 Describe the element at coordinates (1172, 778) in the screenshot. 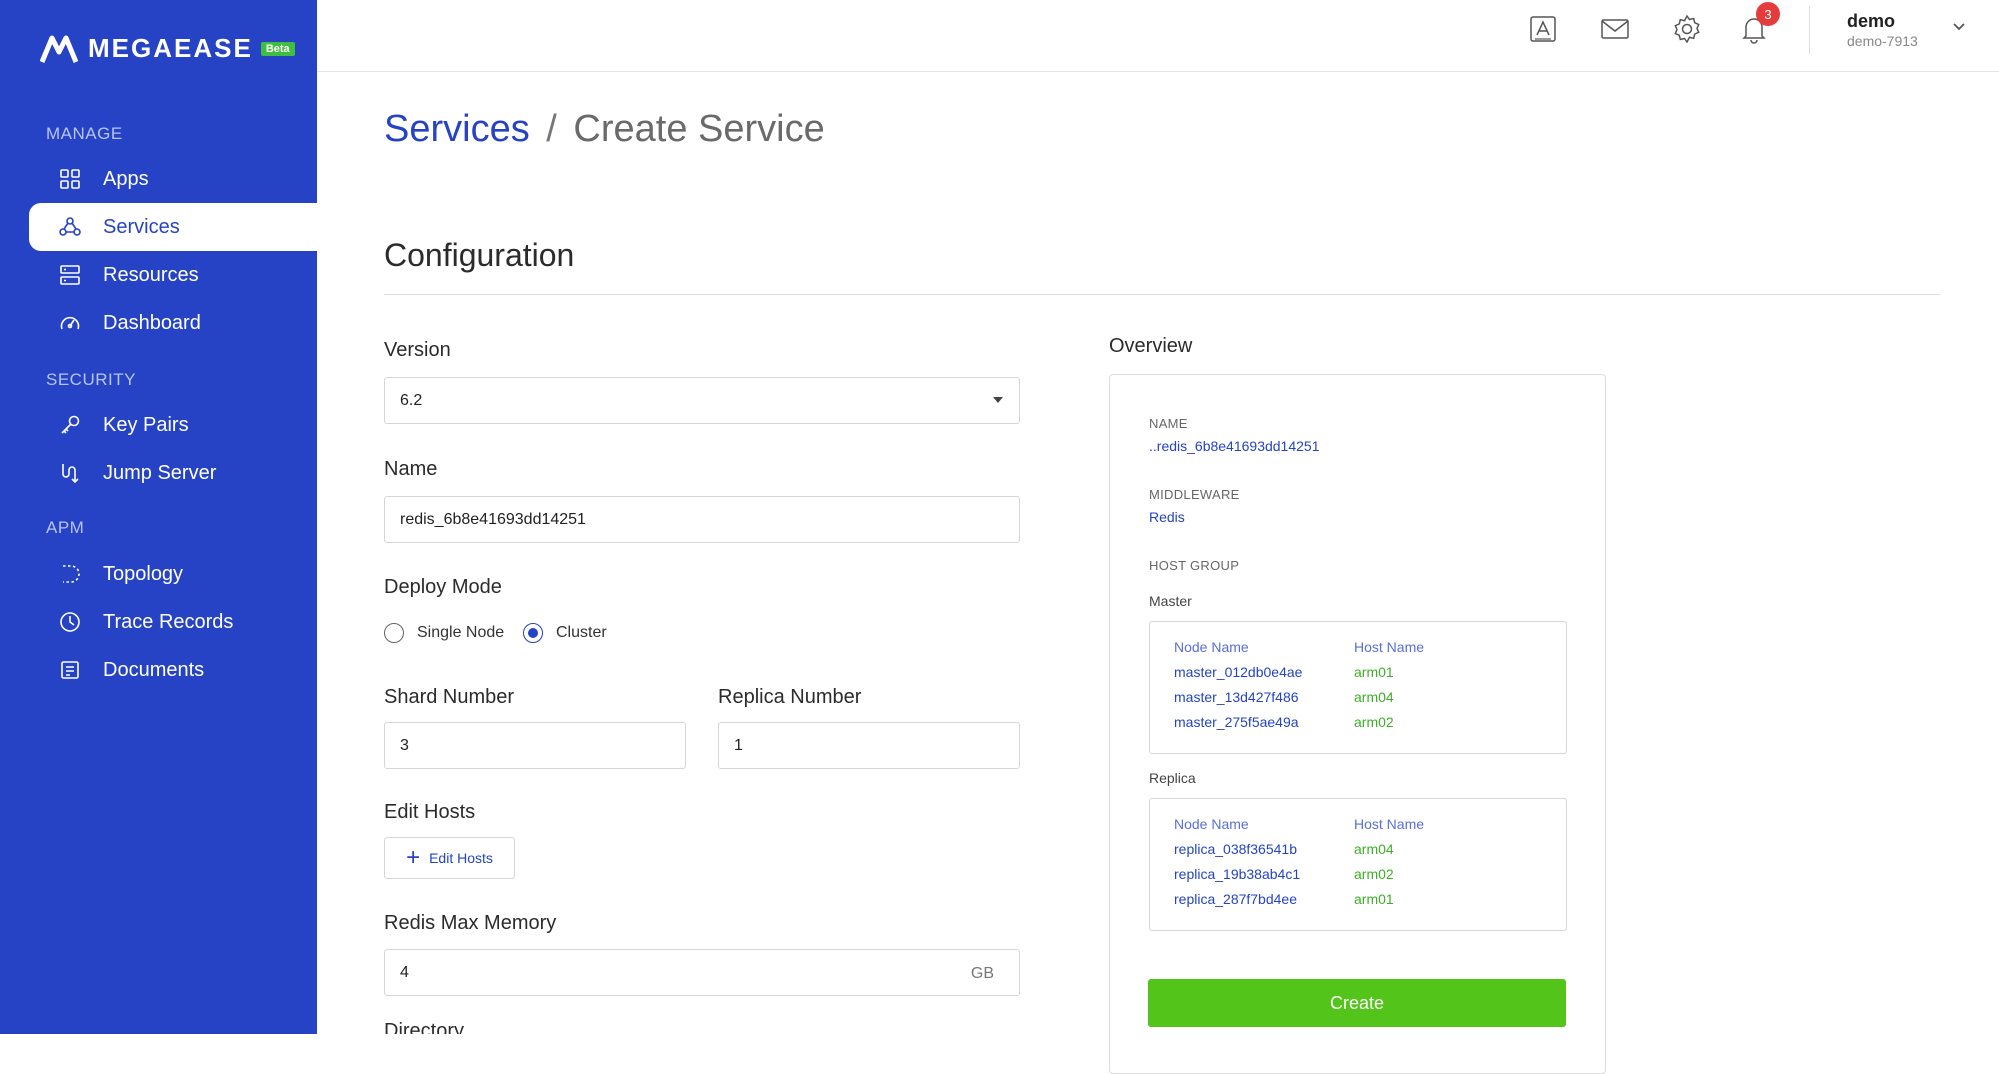

I see `replica-group-label: Replica` at that location.